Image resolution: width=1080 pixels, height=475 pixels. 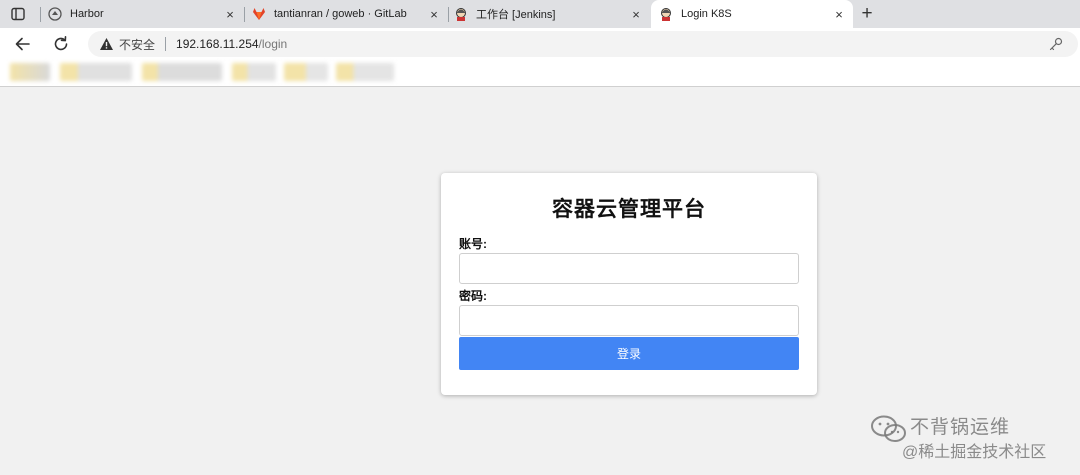 What do you see at coordinates (540, 73) in the screenshot?
I see `bookmarks-bar` at bounding box center [540, 73].